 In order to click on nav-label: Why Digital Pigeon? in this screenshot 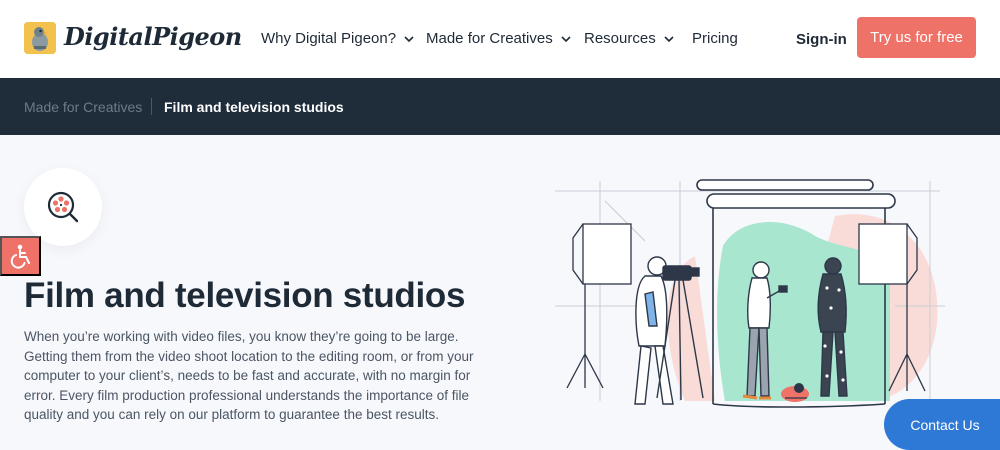, I will do `click(329, 38)`.